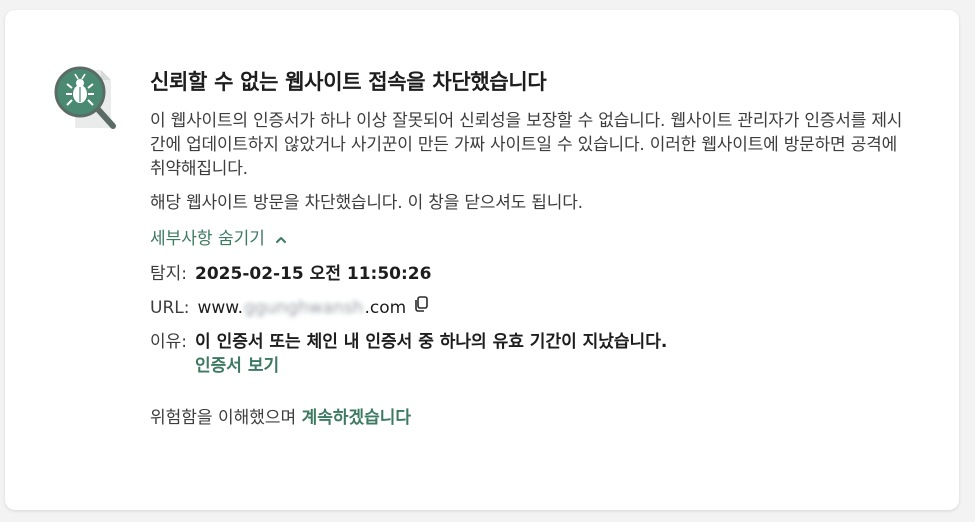  Describe the element at coordinates (530, 418) in the screenshot. I see `continue-line: 위험함을 이해했으며 계속하겠습니다` at that location.